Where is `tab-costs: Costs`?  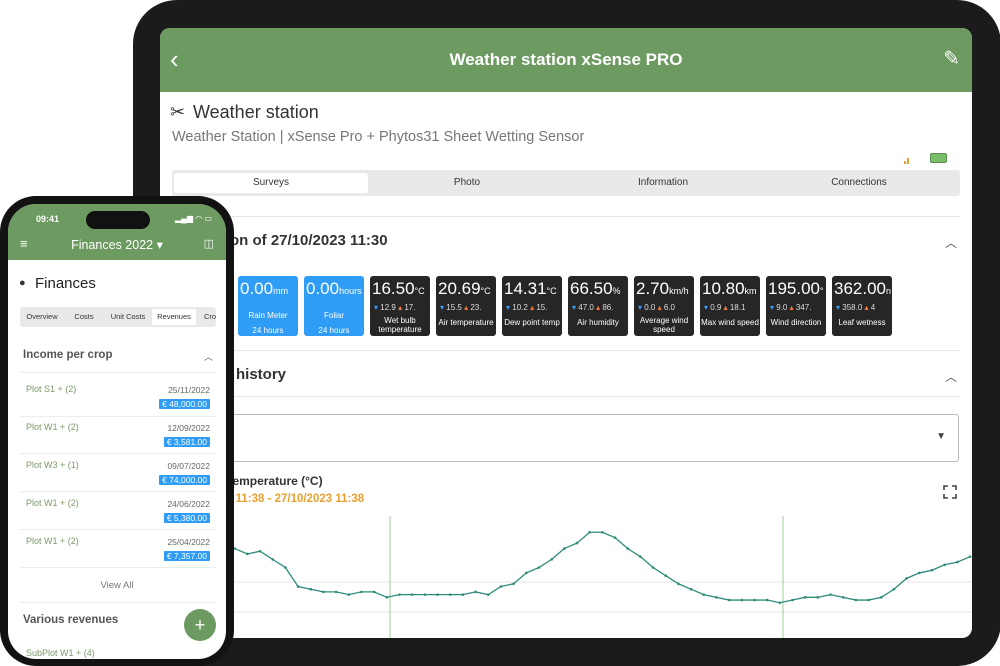
tab-costs: Costs is located at coordinates (84, 317).